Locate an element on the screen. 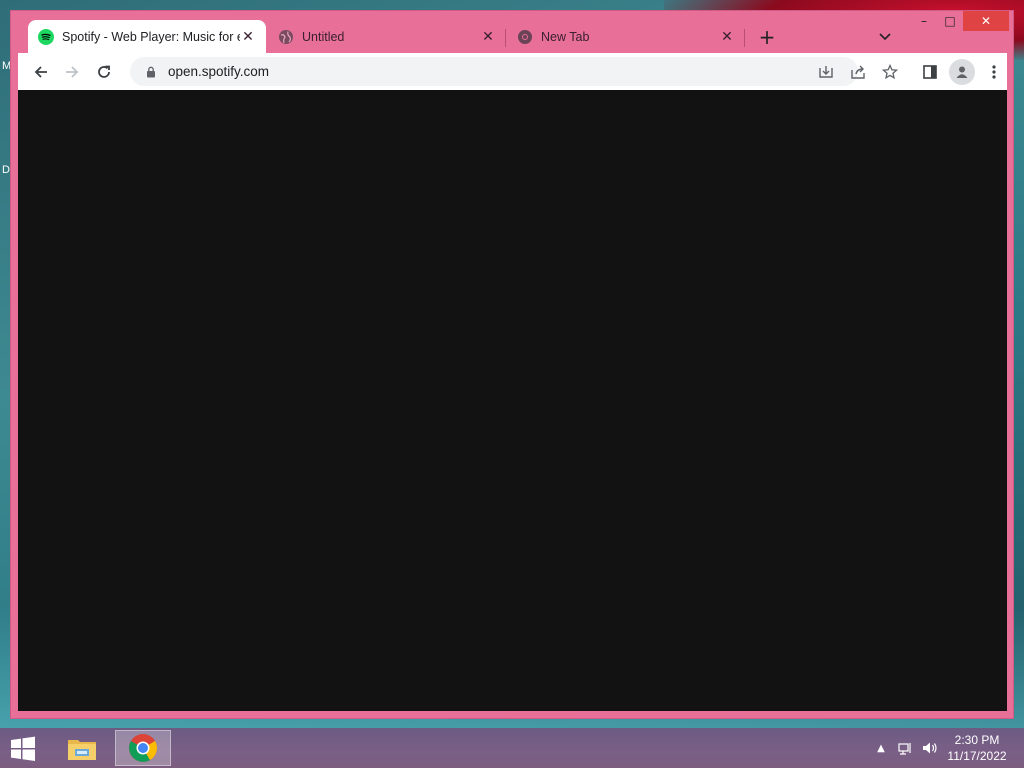  tab-spotify: Spotify - Web Player: Music for e ✕ is located at coordinates (147, 36).